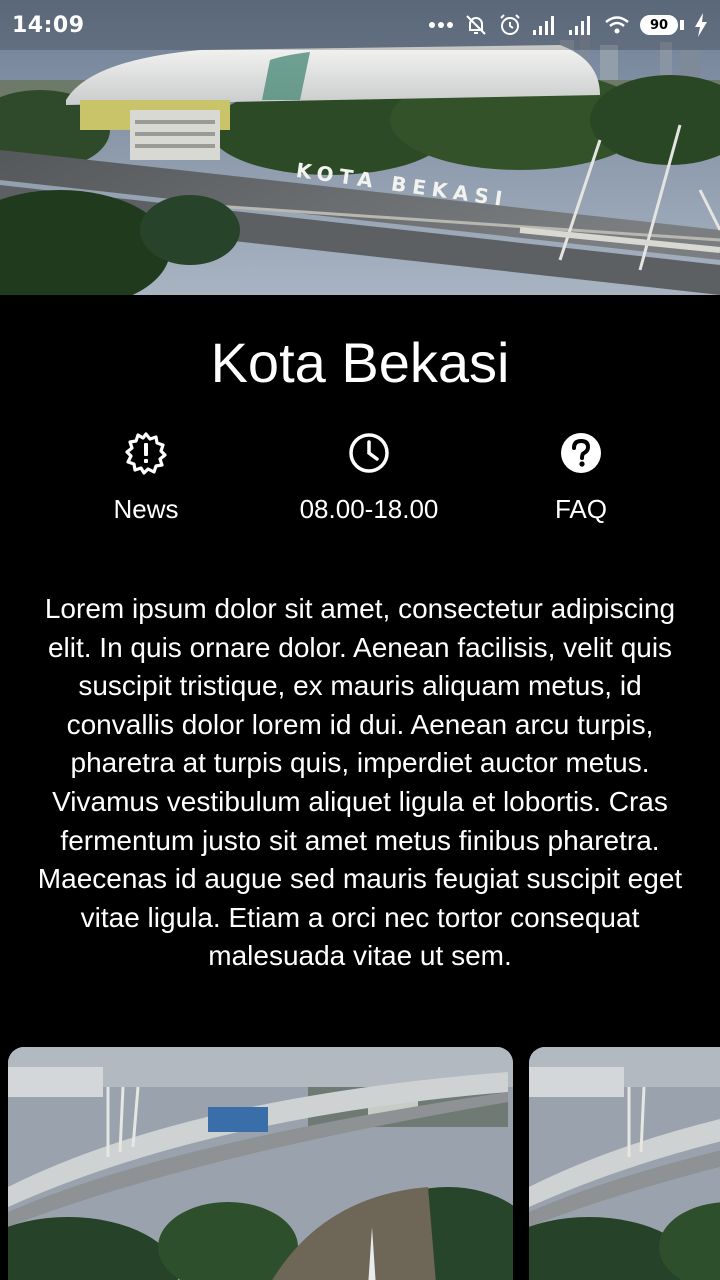 The height and width of the screenshot is (1280, 720). What do you see at coordinates (617, 25) in the screenshot?
I see `wifi-icon` at bounding box center [617, 25].